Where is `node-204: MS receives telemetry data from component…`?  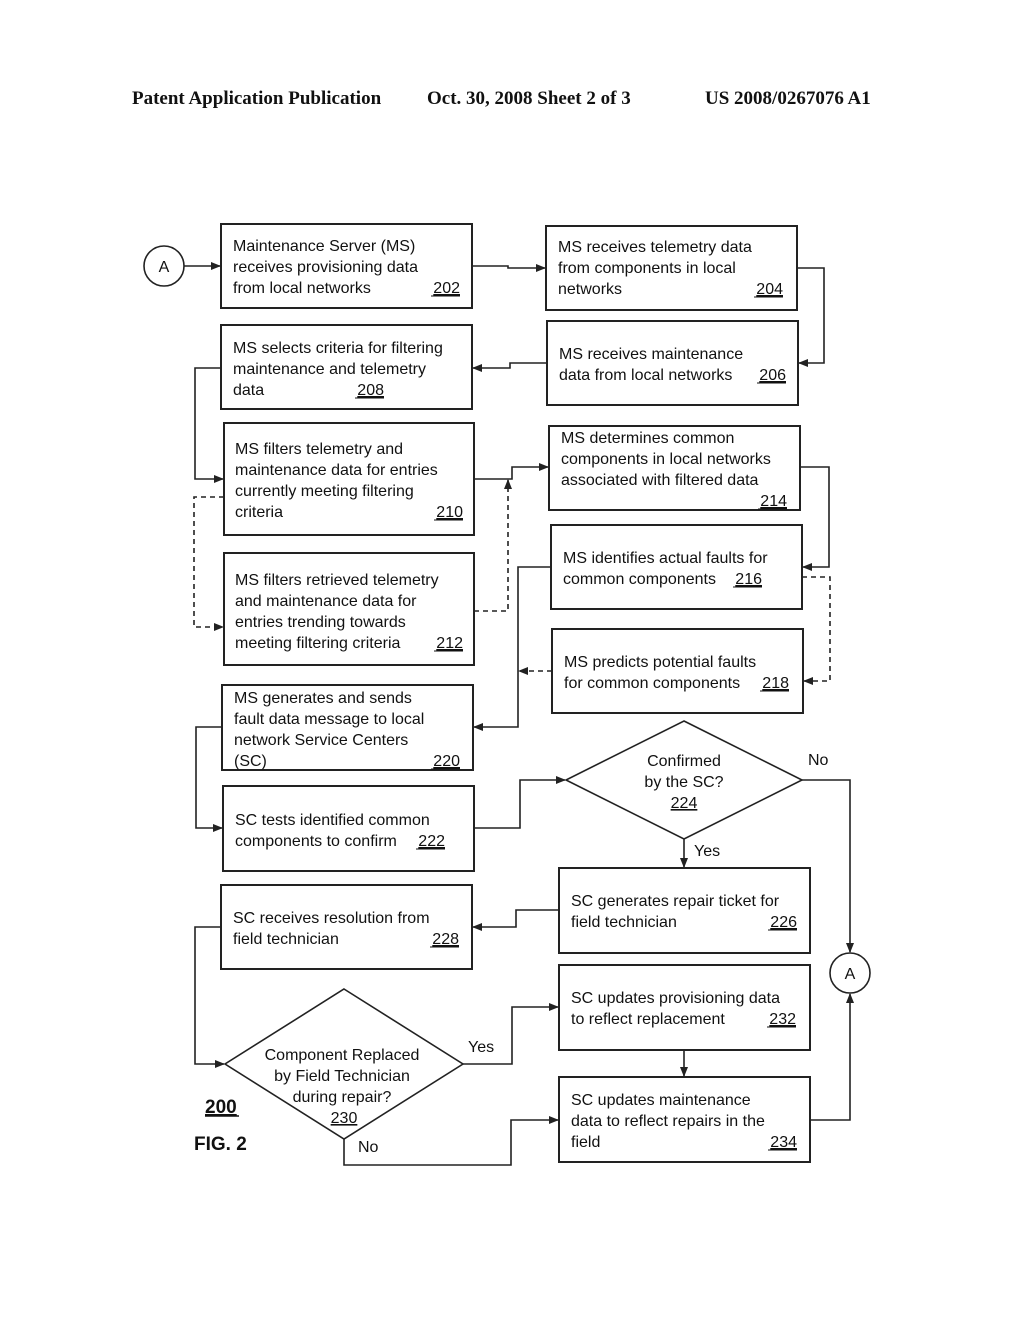 node-204: MS receives telemetry data from component… is located at coordinates (671, 268).